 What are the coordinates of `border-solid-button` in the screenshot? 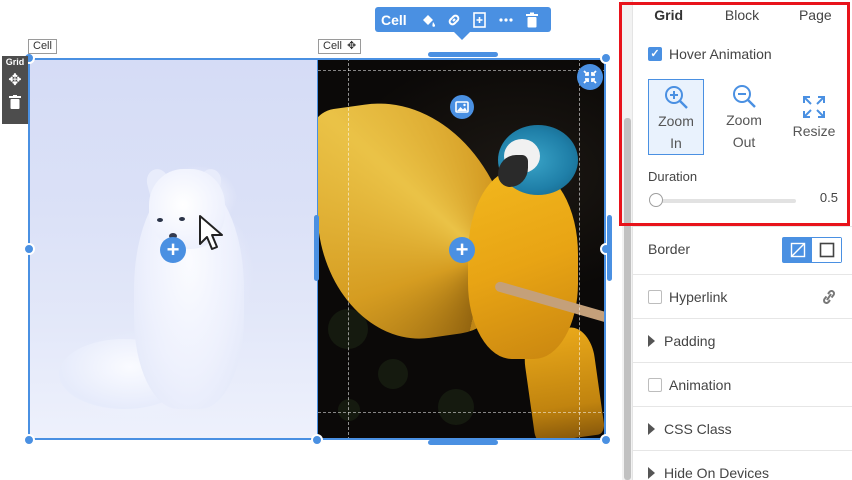 It's located at (826, 250).